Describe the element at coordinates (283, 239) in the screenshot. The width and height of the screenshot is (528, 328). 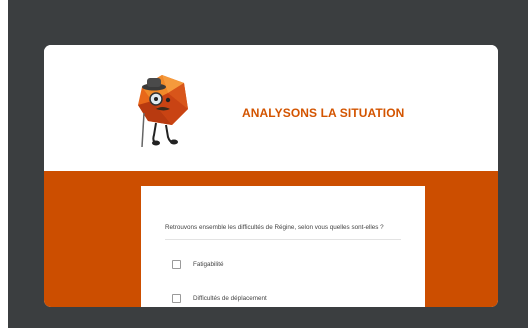
I see `question-divider` at that location.